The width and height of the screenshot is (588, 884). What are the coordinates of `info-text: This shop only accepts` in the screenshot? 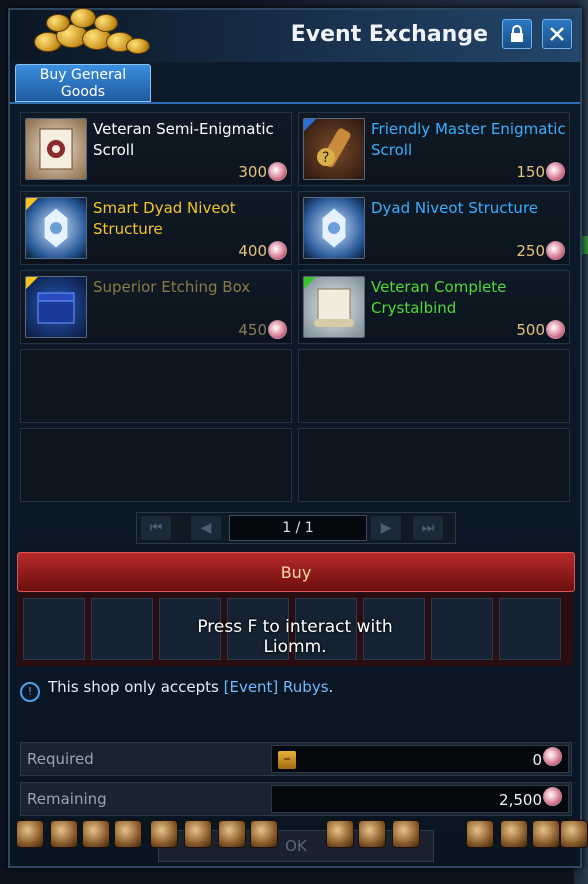 It's located at (136, 687).